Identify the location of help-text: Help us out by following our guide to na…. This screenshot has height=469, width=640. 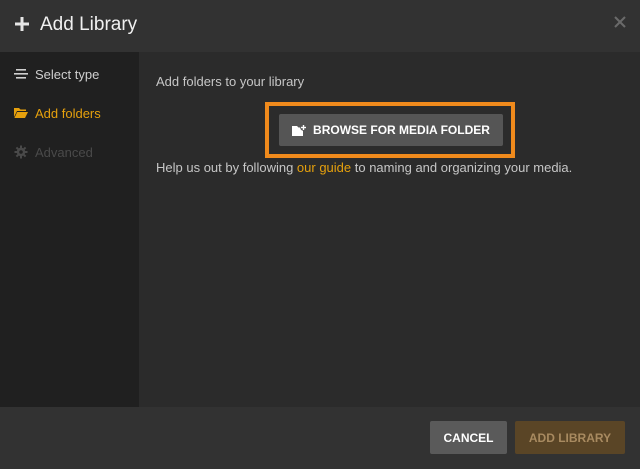
(364, 167).